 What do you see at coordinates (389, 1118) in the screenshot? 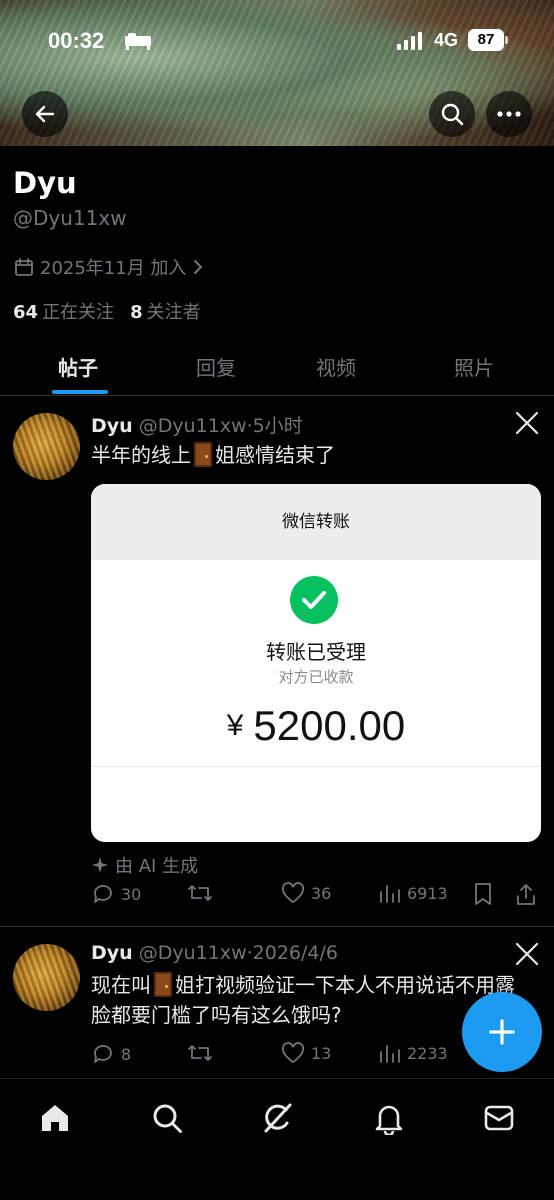
I see `bell-icon` at bounding box center [389, 1118].